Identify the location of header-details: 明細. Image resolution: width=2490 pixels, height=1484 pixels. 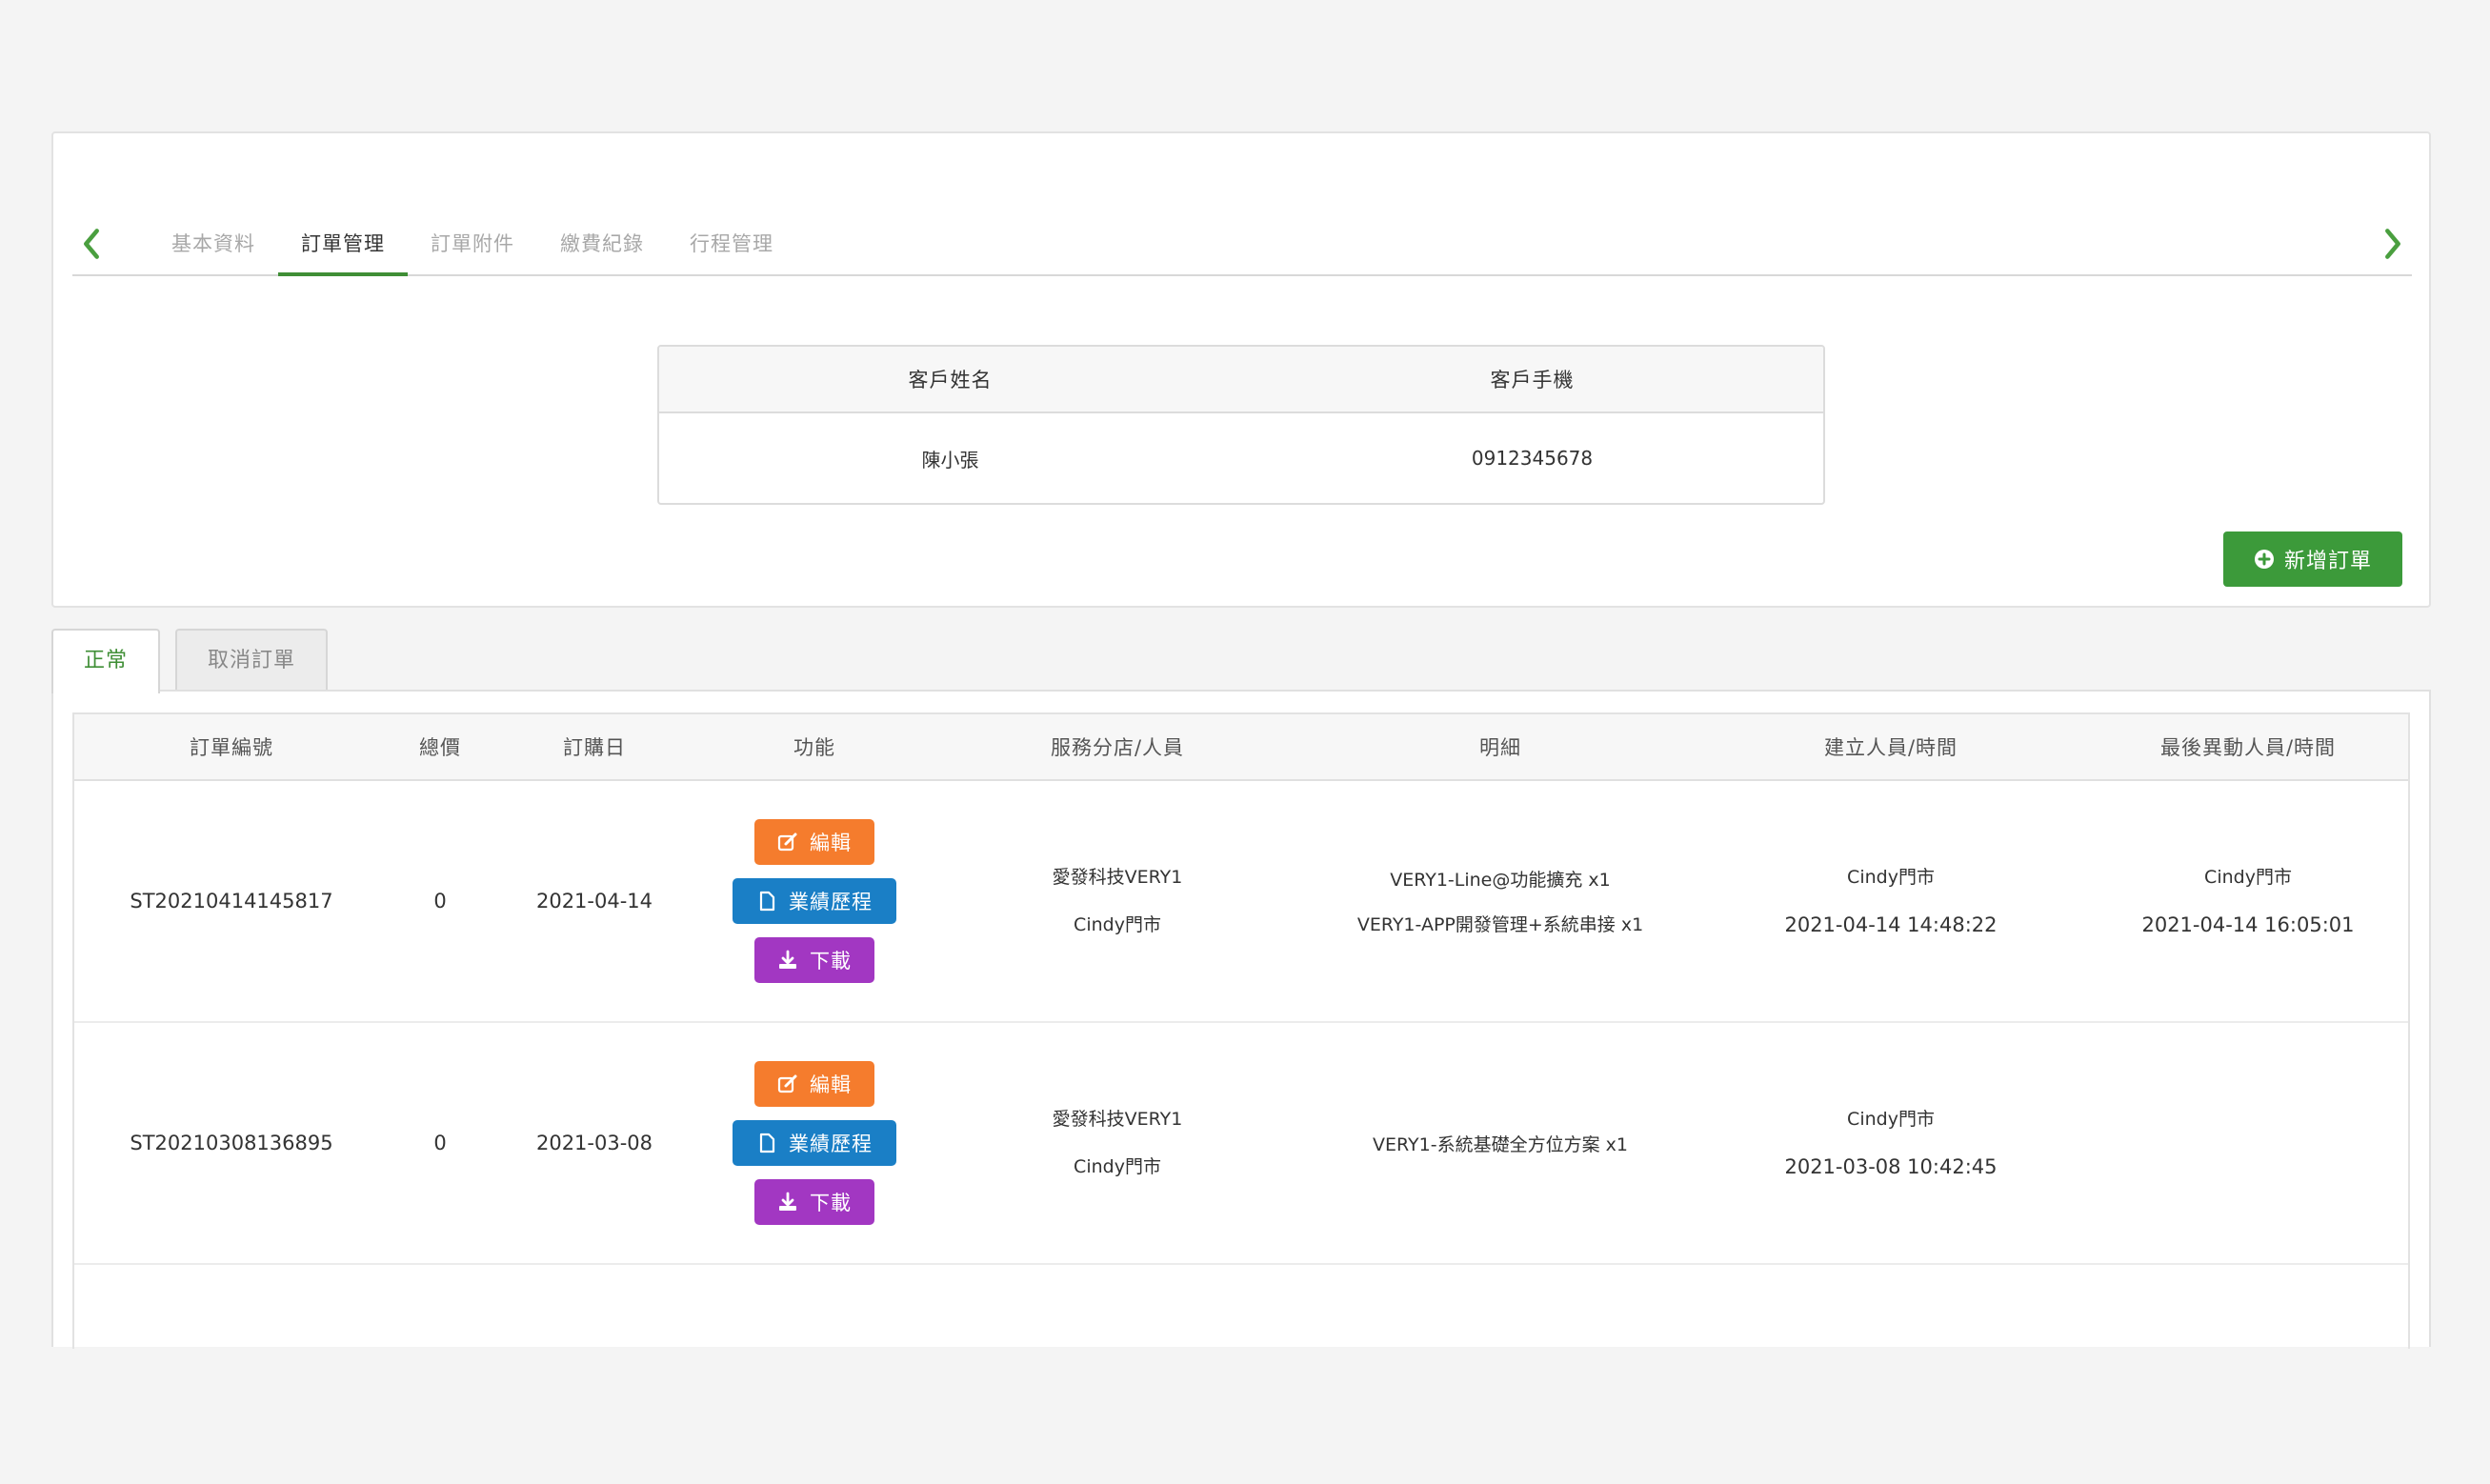
(1500, 747).